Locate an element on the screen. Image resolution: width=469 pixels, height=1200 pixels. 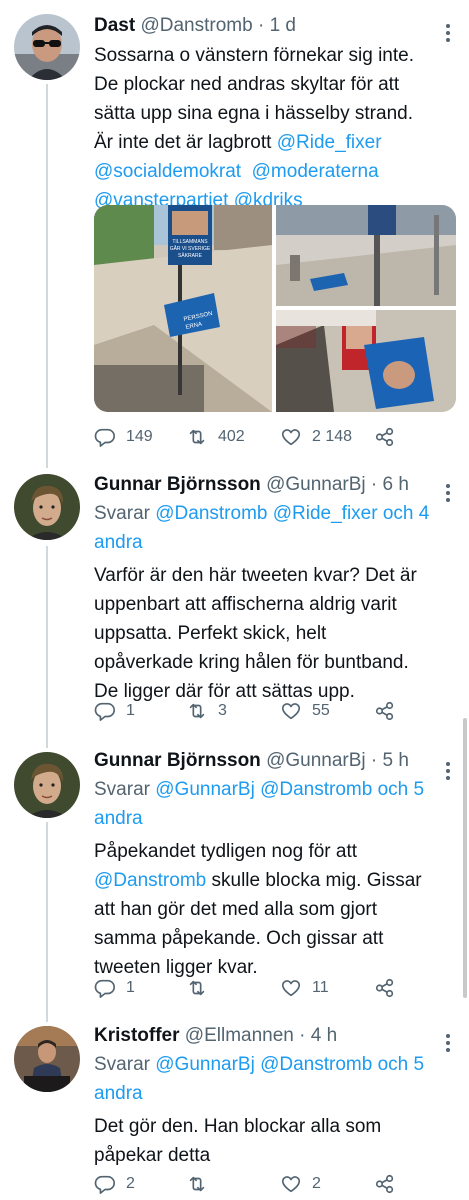
text-segment is located at coordinates (246, 171).